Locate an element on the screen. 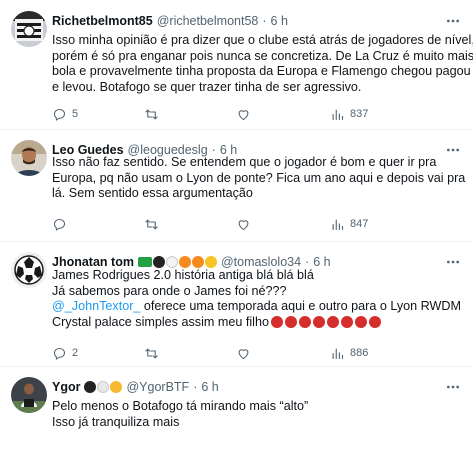  display-name: Ygor is located at coordinates (66, 387).